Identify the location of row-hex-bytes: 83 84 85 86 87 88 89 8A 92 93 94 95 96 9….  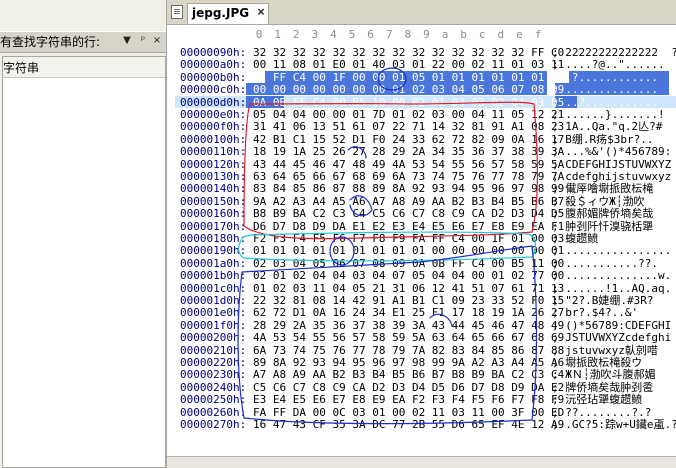
(408, 189).